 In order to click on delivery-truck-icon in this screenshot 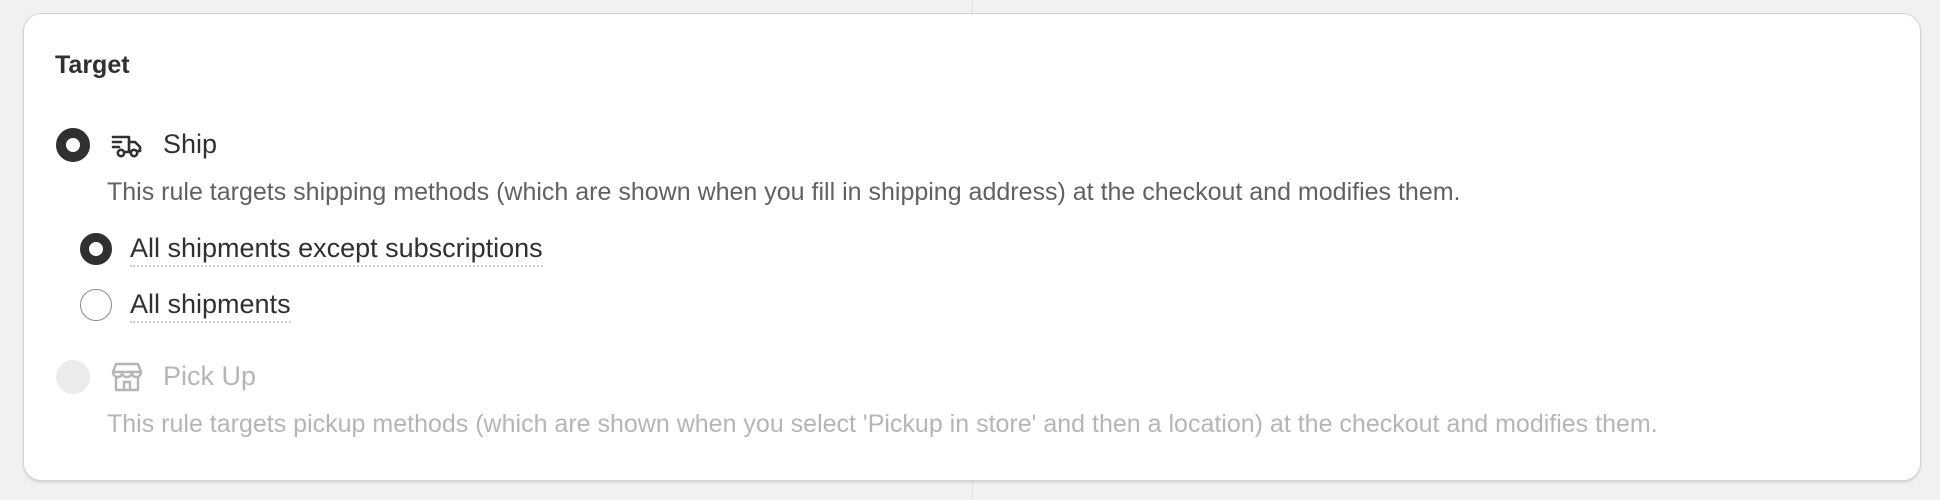, I will do `click(127, 145)`.